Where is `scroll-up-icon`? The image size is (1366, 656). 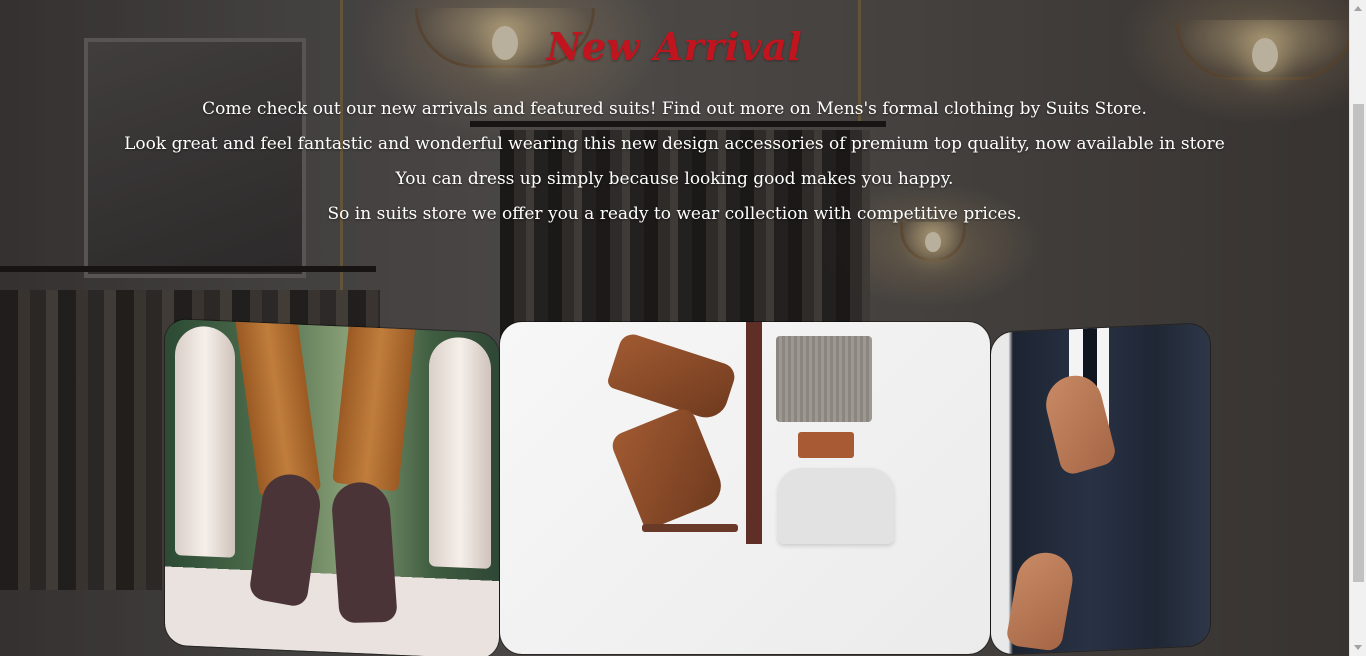
scroll-up-icon is located at coordinates (1358, 8).